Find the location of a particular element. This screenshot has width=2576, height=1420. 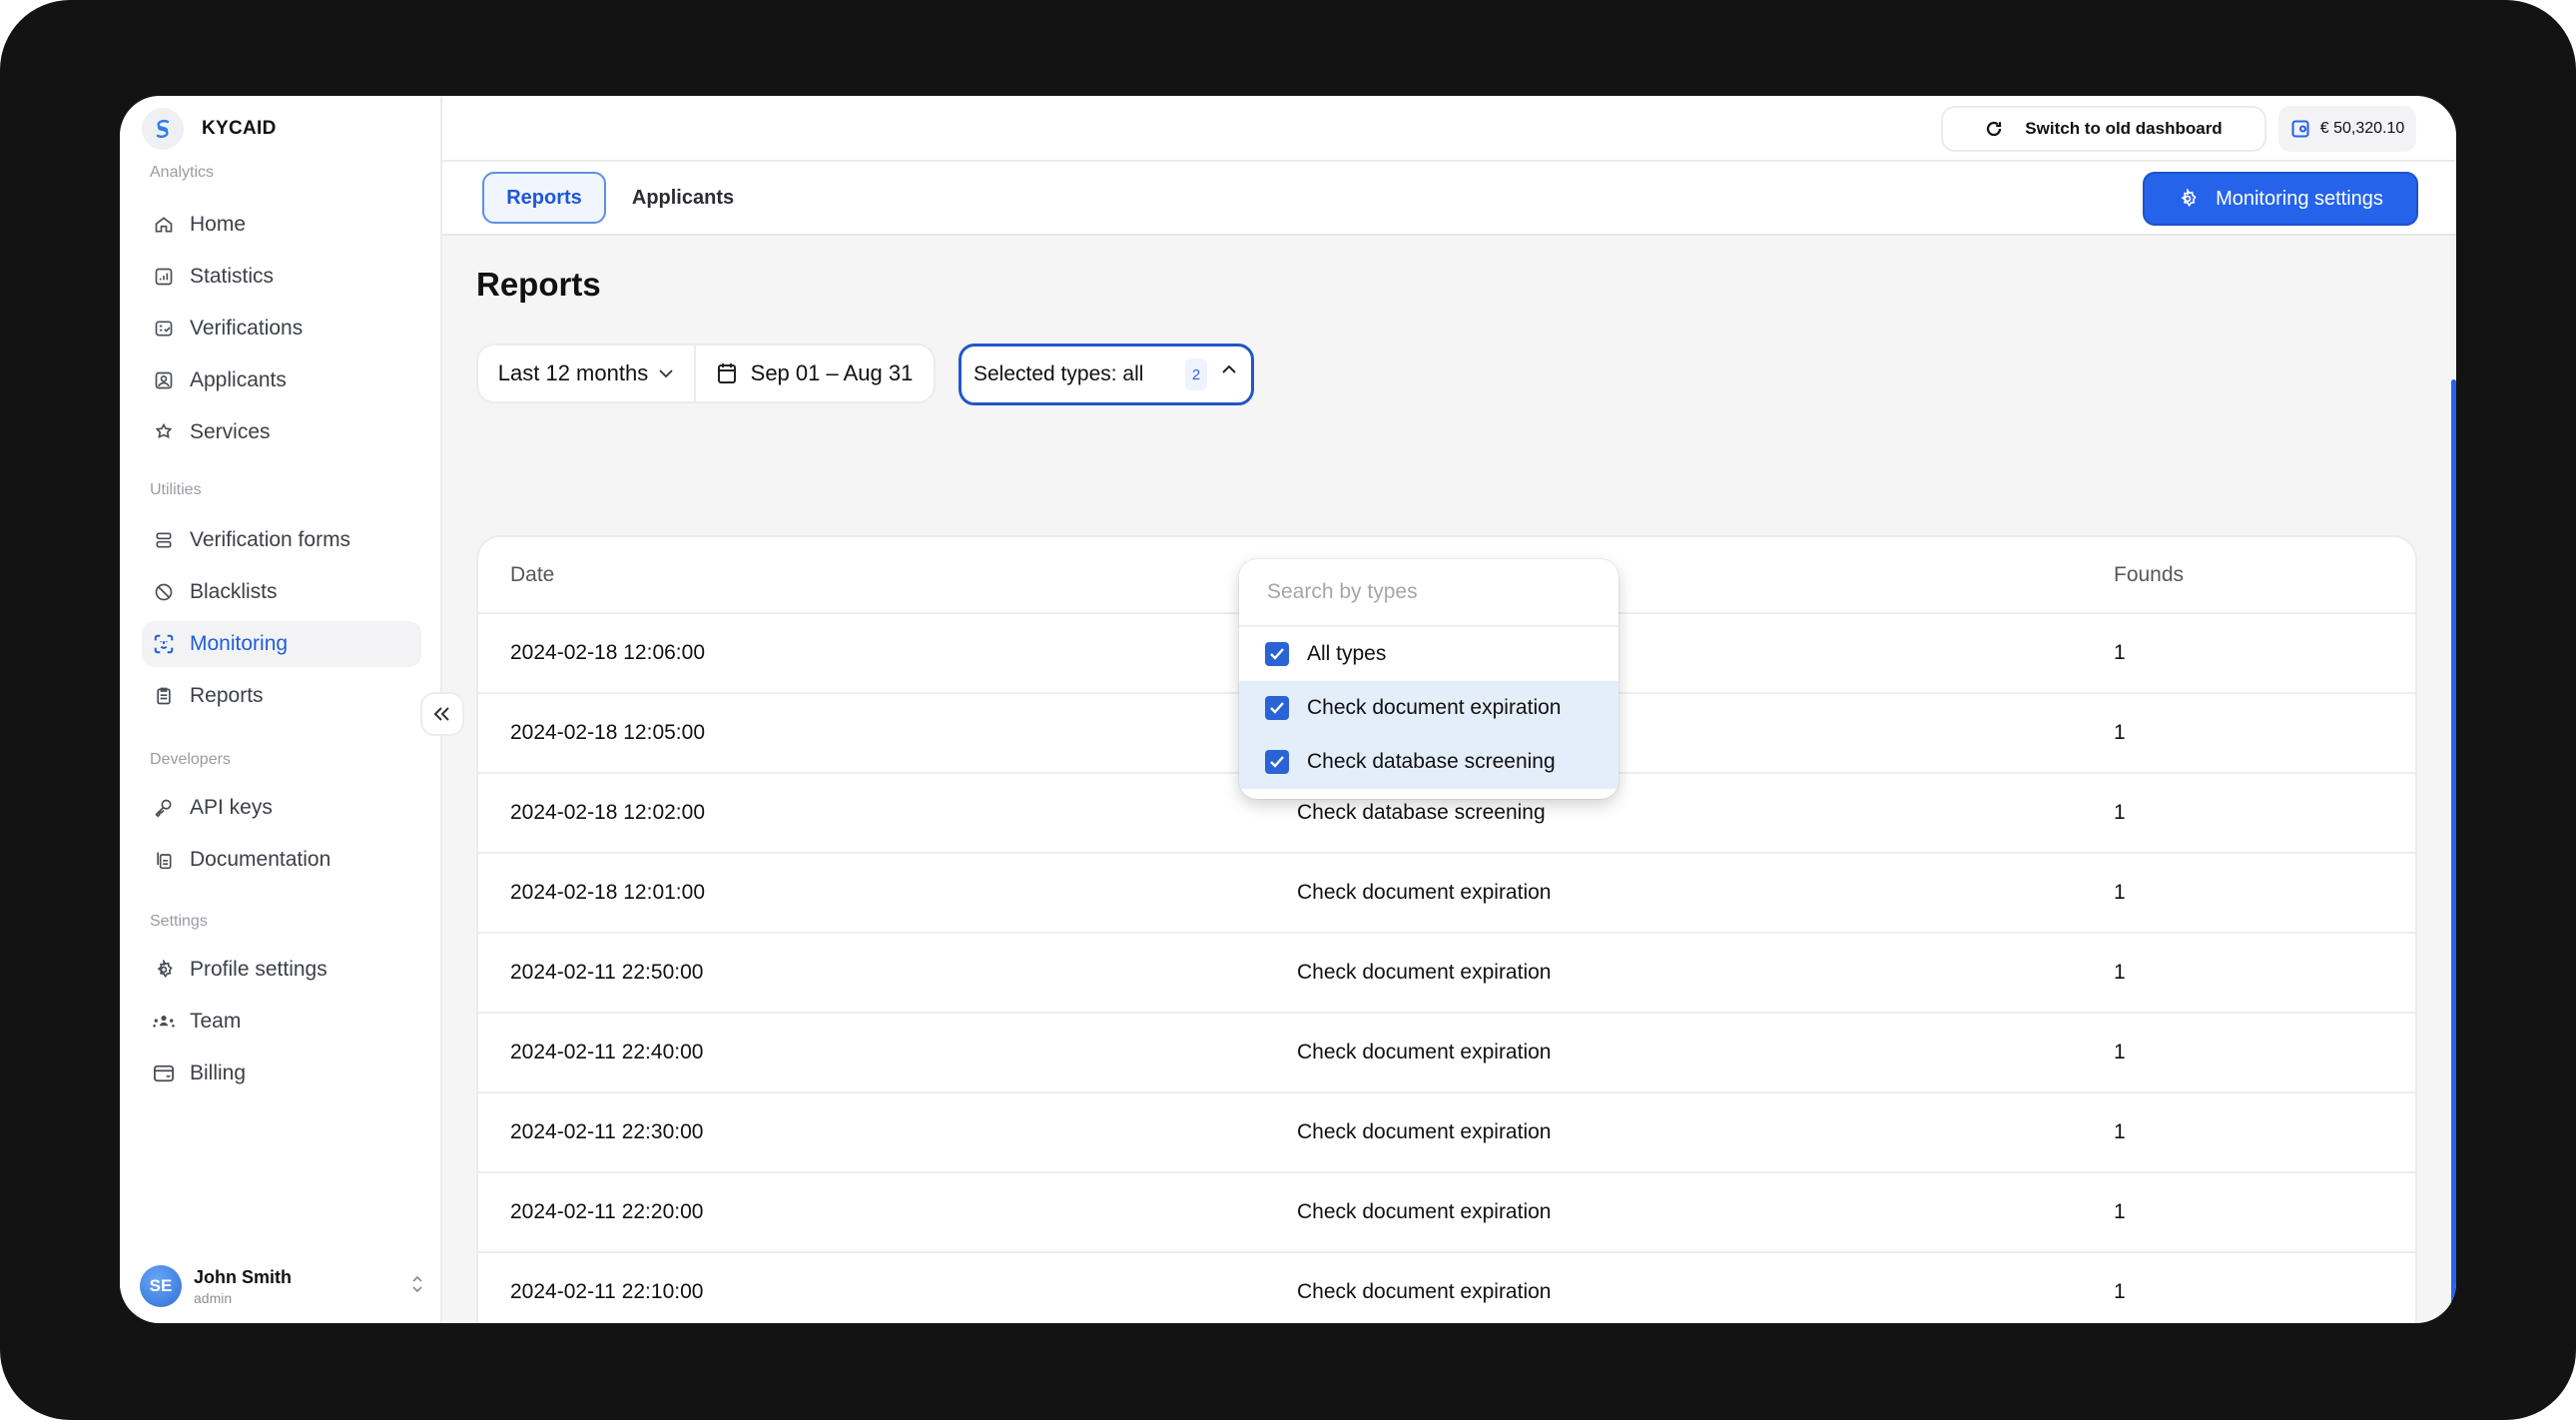

types-search is located at coordinates (1429, 593).